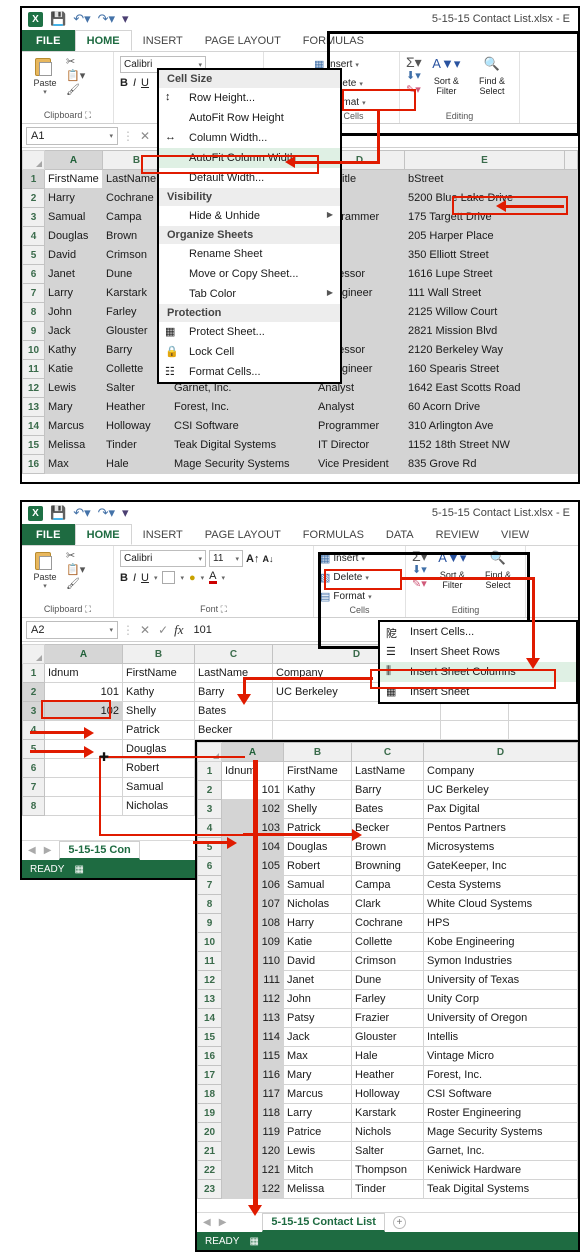 This screenshot has width=580, height=1254. Describe the element at coordinates (359, 464) in the screenshot. I see `cell-d16: Vice President` at that location.